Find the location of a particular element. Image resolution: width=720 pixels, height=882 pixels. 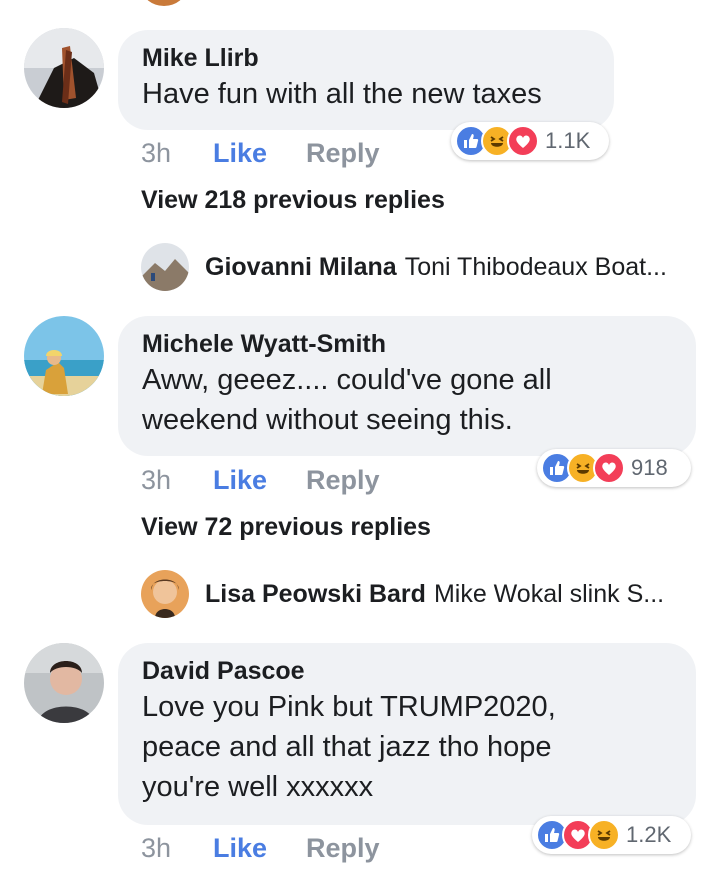

reaction-summary: 1.1K is located at coordinates (530, 141).